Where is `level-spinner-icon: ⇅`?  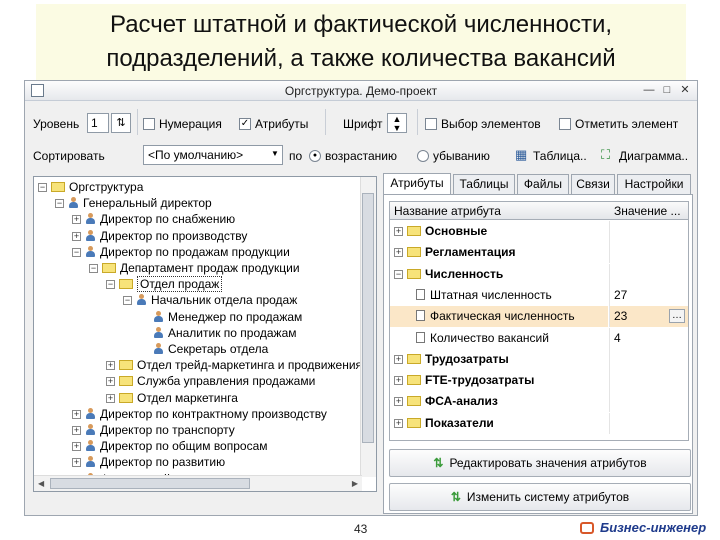
level-spinner-icon: ⇅ is located at coordinates (121, 123).